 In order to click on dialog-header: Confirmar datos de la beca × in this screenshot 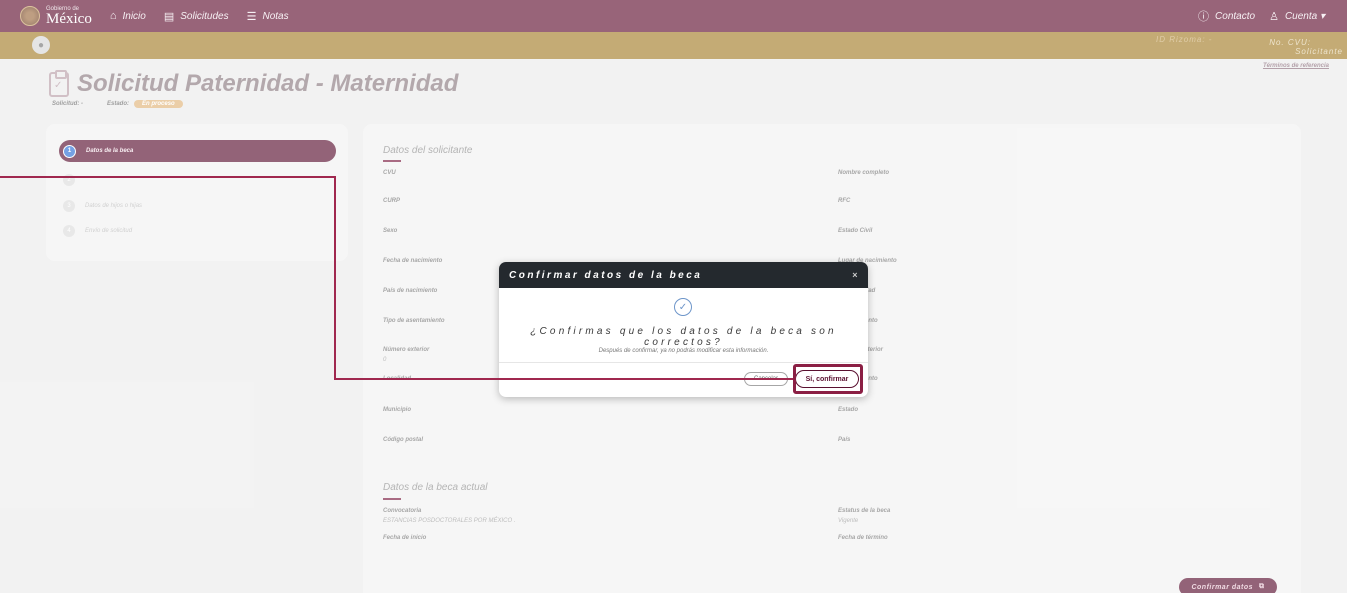, I will do `click(683, 275)`.